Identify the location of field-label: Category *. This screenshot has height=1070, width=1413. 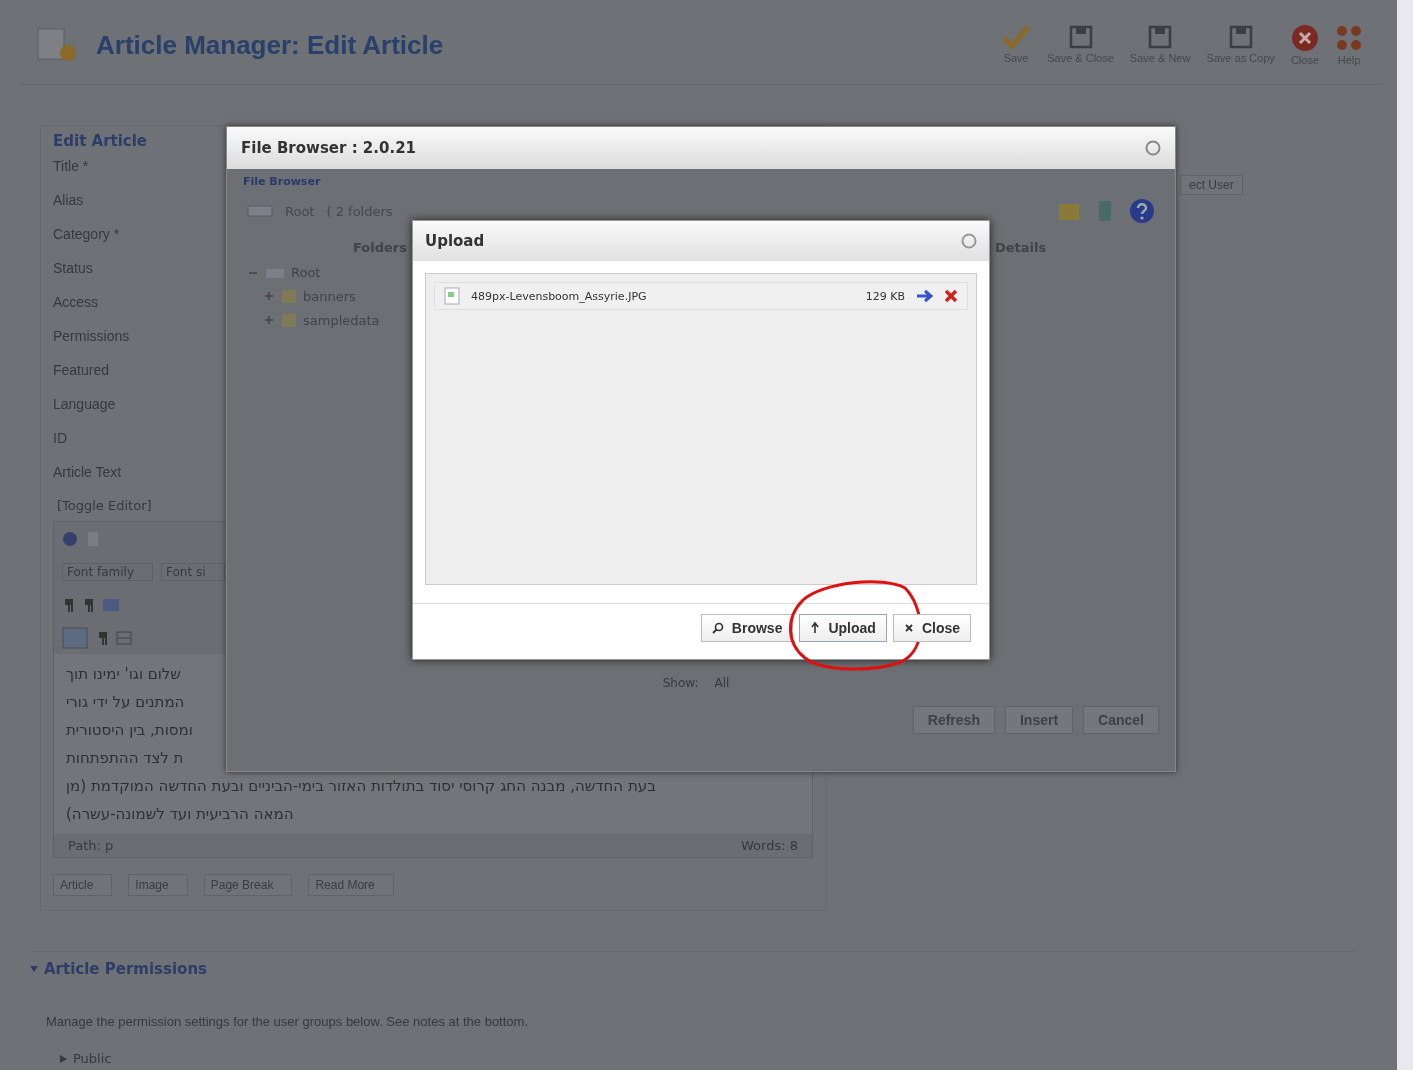
(86, 235).